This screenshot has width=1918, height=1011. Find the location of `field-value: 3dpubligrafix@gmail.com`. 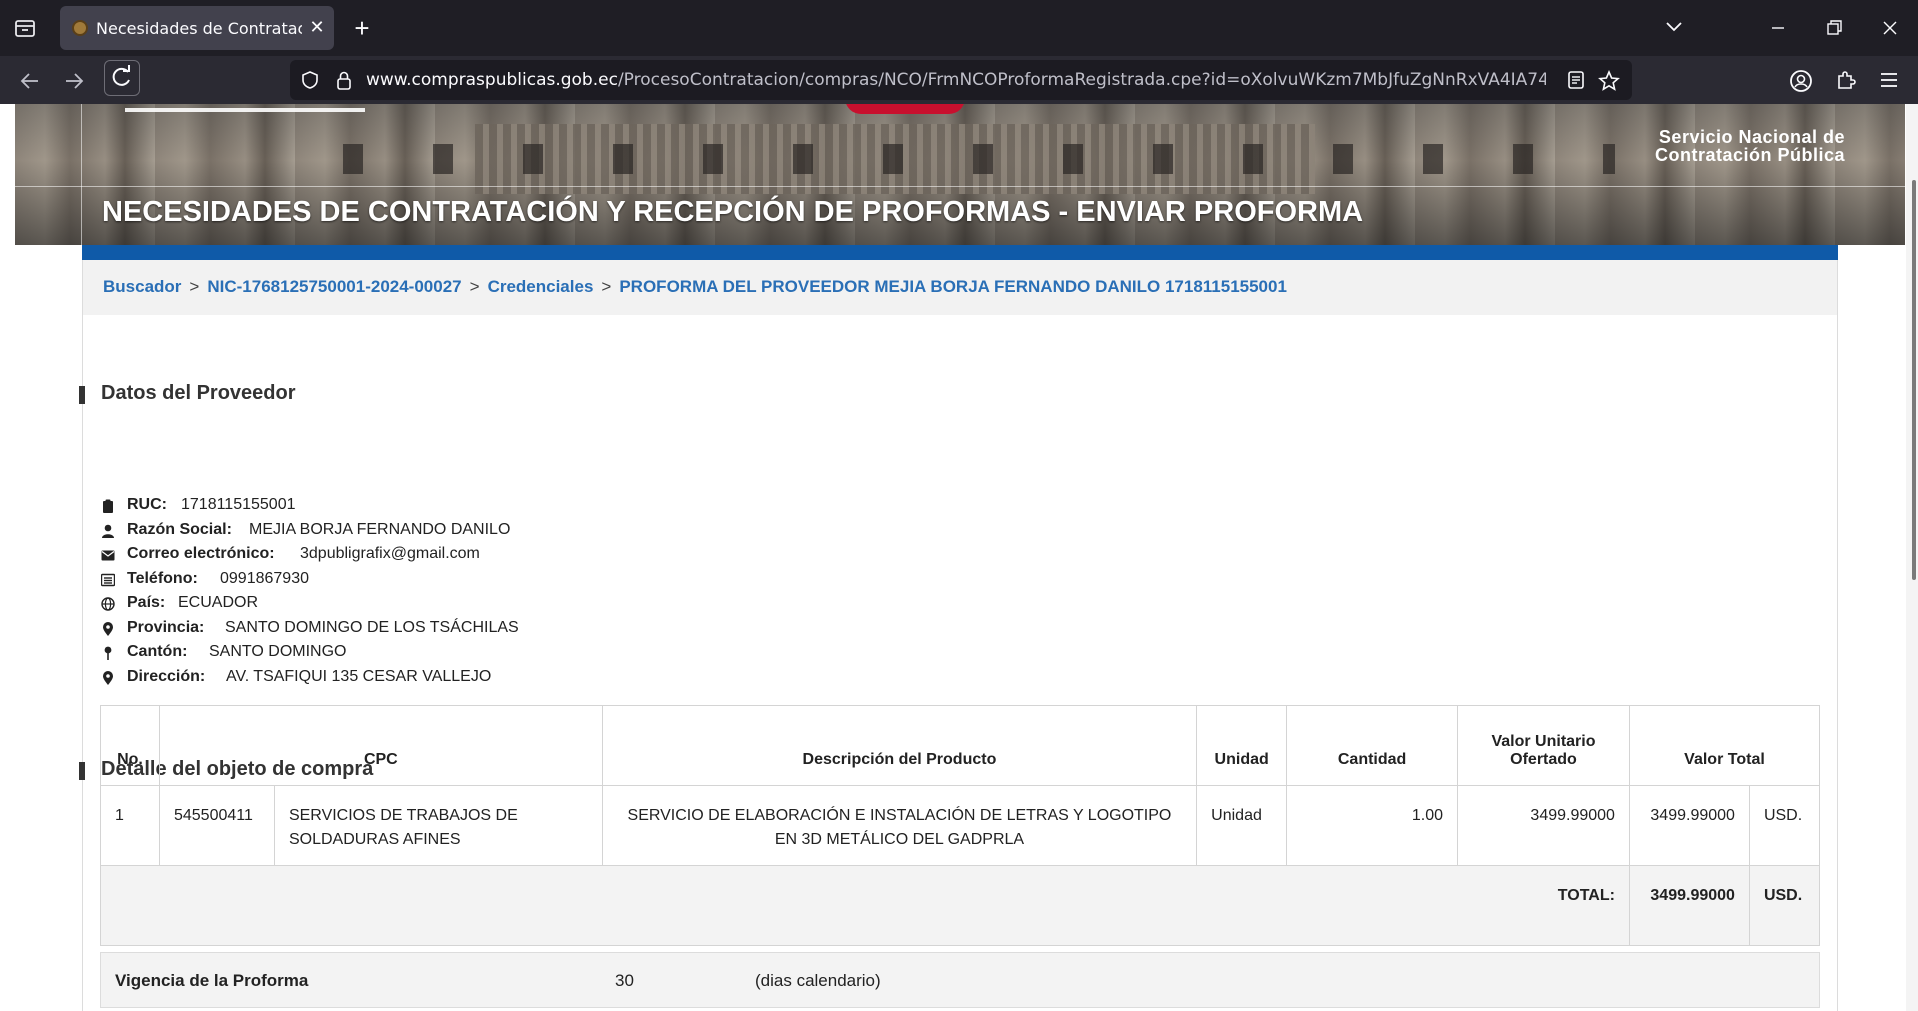

field-value: 3dpubligrafix@gmail.com is located at coordinates (390, 553).